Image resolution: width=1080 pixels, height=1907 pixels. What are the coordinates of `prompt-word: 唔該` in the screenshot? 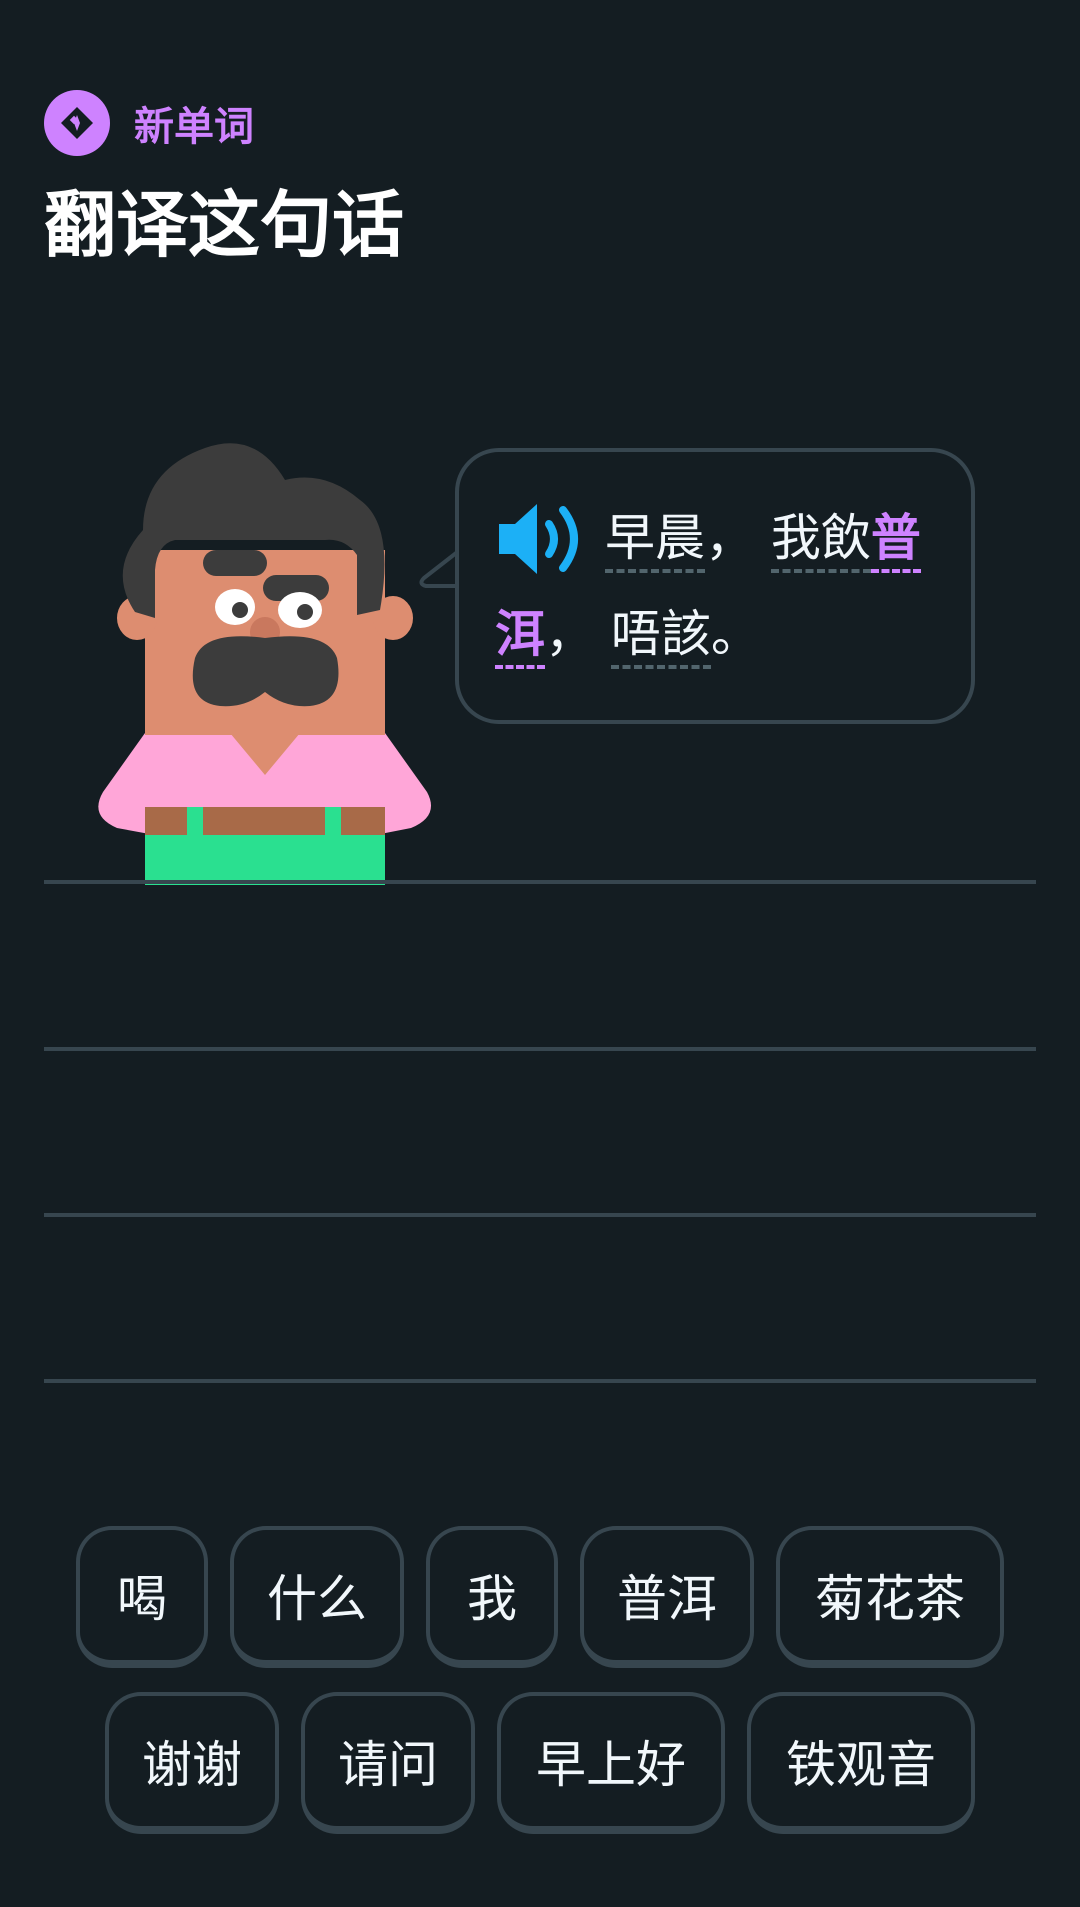 It's located at (660, 637).